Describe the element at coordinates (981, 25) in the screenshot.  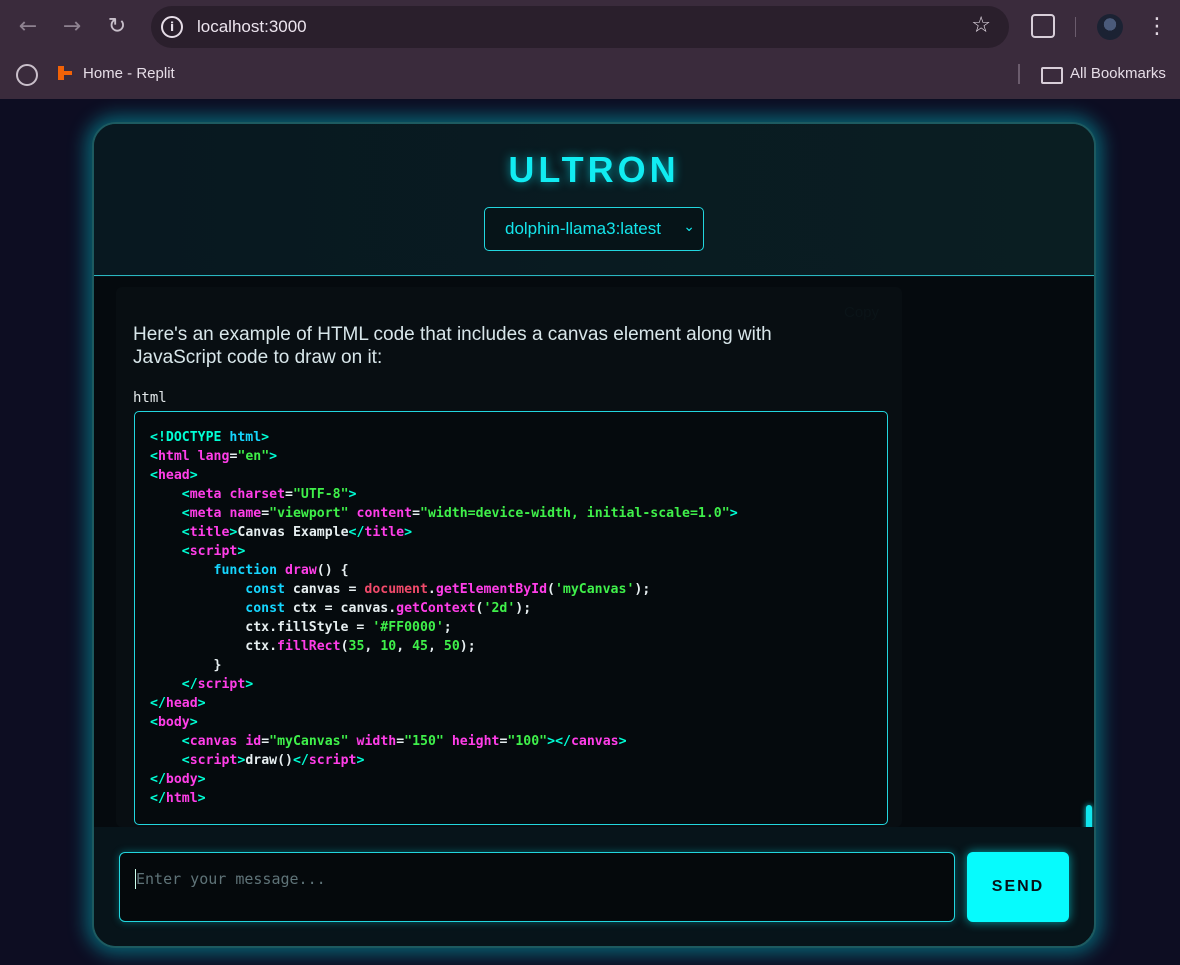
I see `bookmark-star-icon: ☆` at that location.